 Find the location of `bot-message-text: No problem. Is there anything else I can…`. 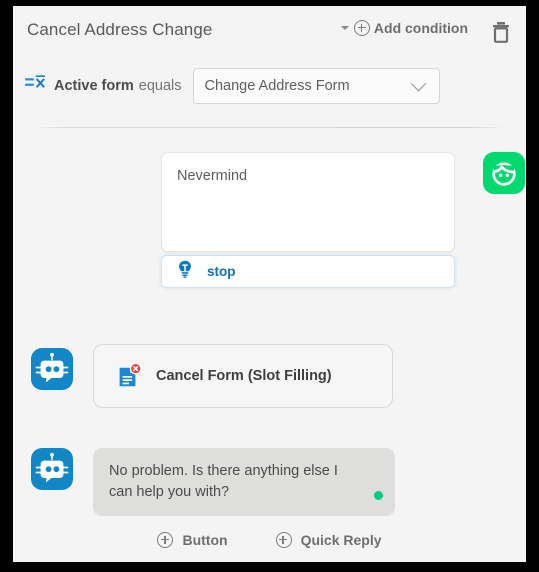

bot-message-text: No problem. Is there anything else I can… is located at coordinates (223, 481).